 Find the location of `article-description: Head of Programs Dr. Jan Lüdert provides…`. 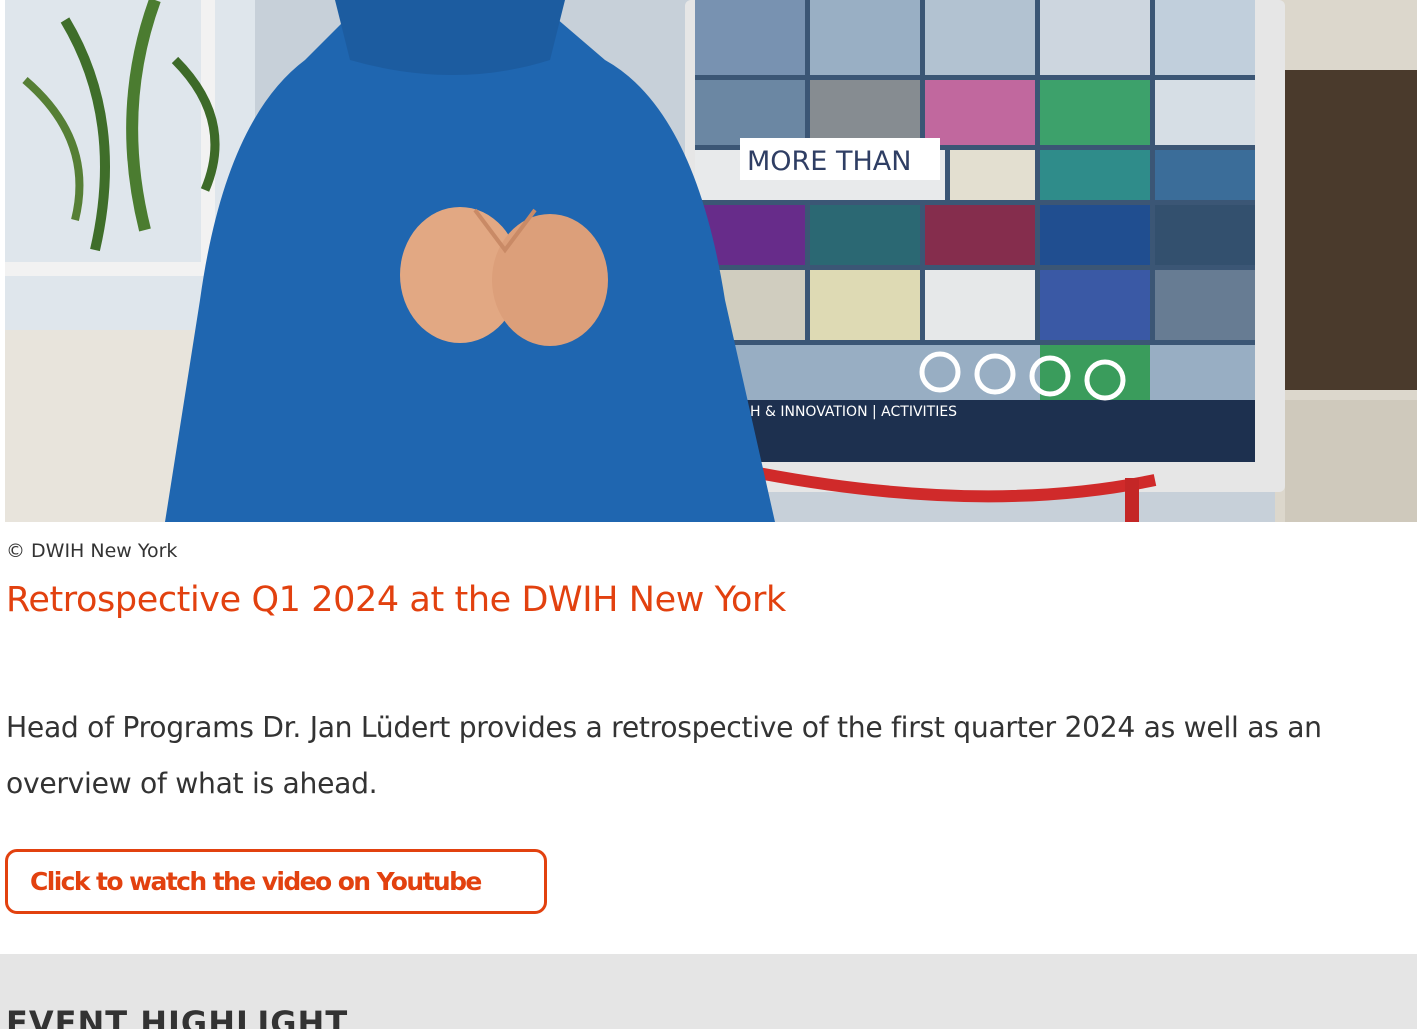

article-description: Head of Programs Dr. Jan Lüdert provides… is located at coordinates (664, 755).